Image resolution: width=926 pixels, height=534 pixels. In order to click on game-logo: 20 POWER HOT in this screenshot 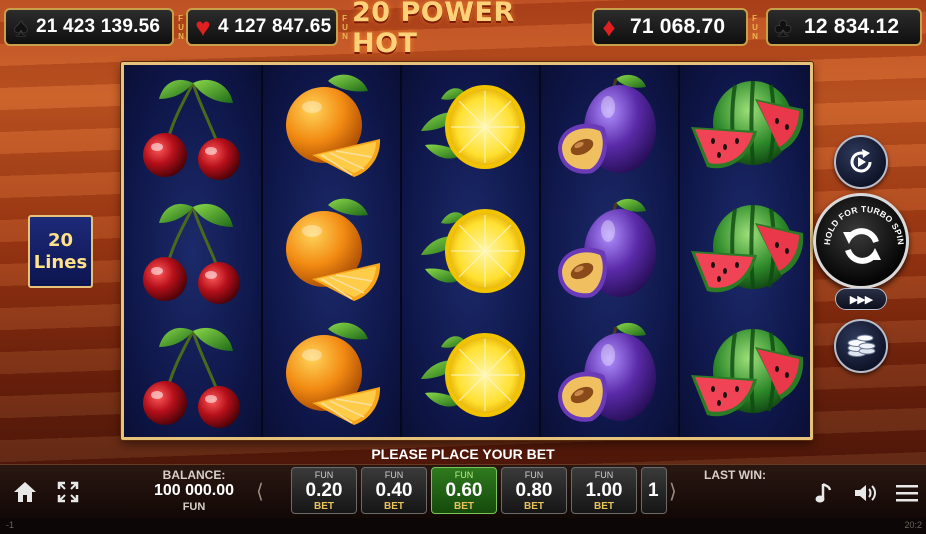, I will do `click(433, 29)`.